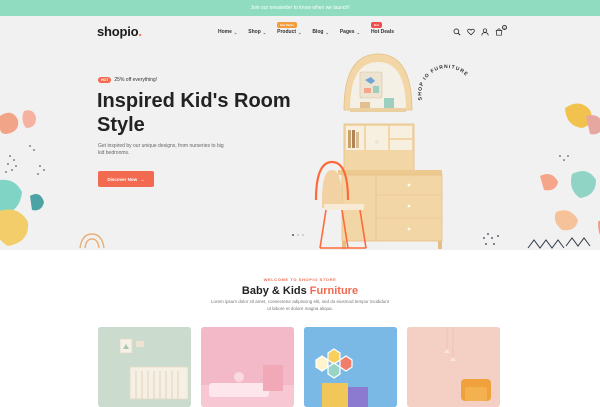  What do you see at coordinates (485, 32) in the screenshot?
I see `user-icon` at bounding box center [485, 32].